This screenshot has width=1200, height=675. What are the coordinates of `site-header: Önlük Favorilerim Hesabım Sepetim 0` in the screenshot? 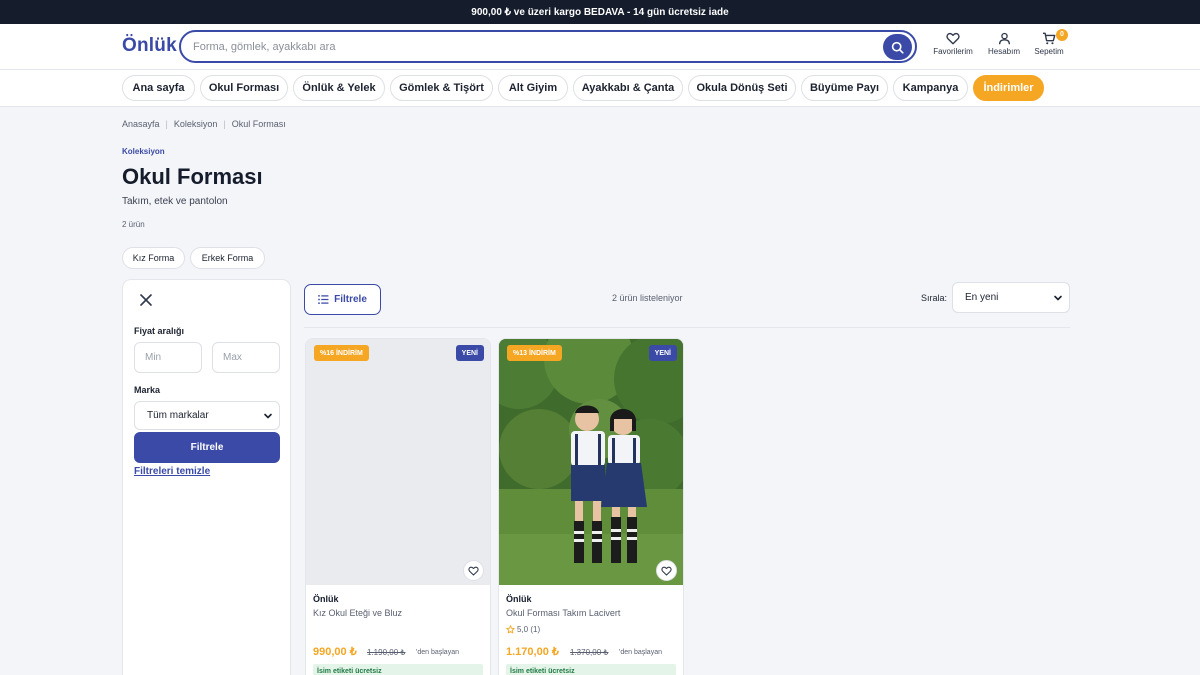 It's located at (600, 47).